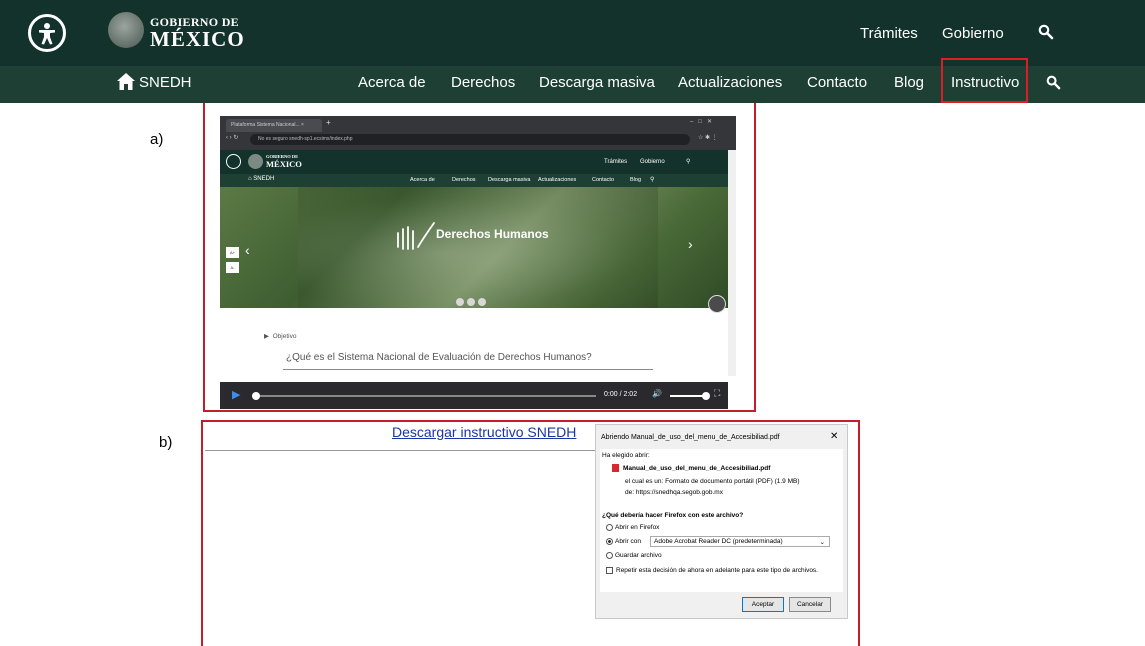 The image size is (1145, 646). What do you see at coordinates (484, 432) in the screenshot?
I see `download-instructivo-link: Descargar instructivo SNEDH` at bounding box center [484, 432].